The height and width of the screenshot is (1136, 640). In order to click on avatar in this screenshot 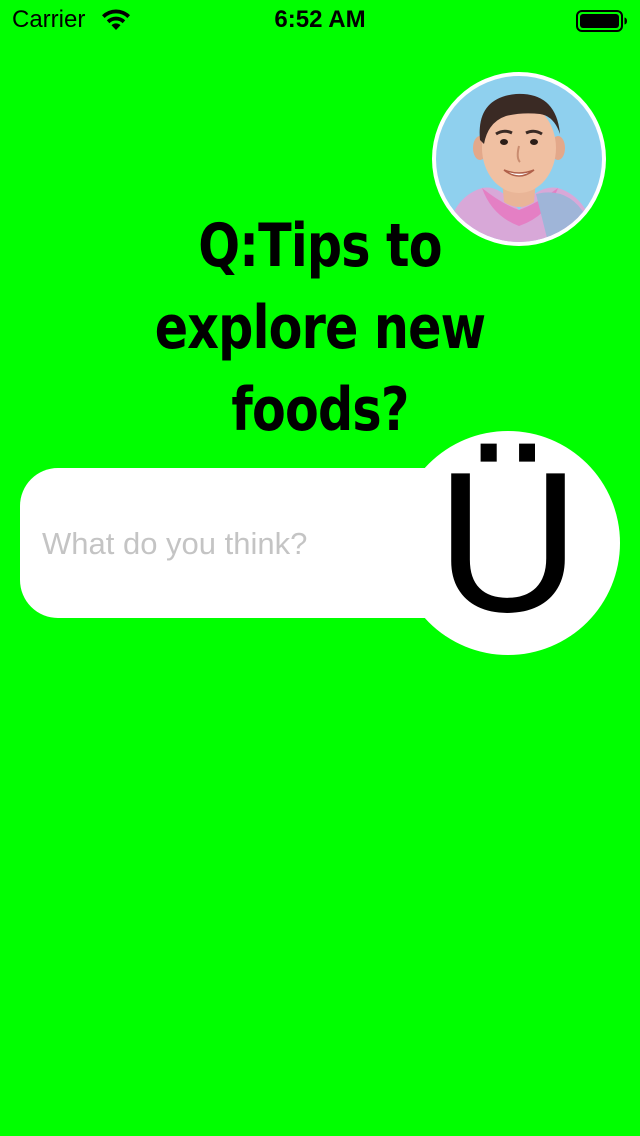, I will do `click(519, 159)`.